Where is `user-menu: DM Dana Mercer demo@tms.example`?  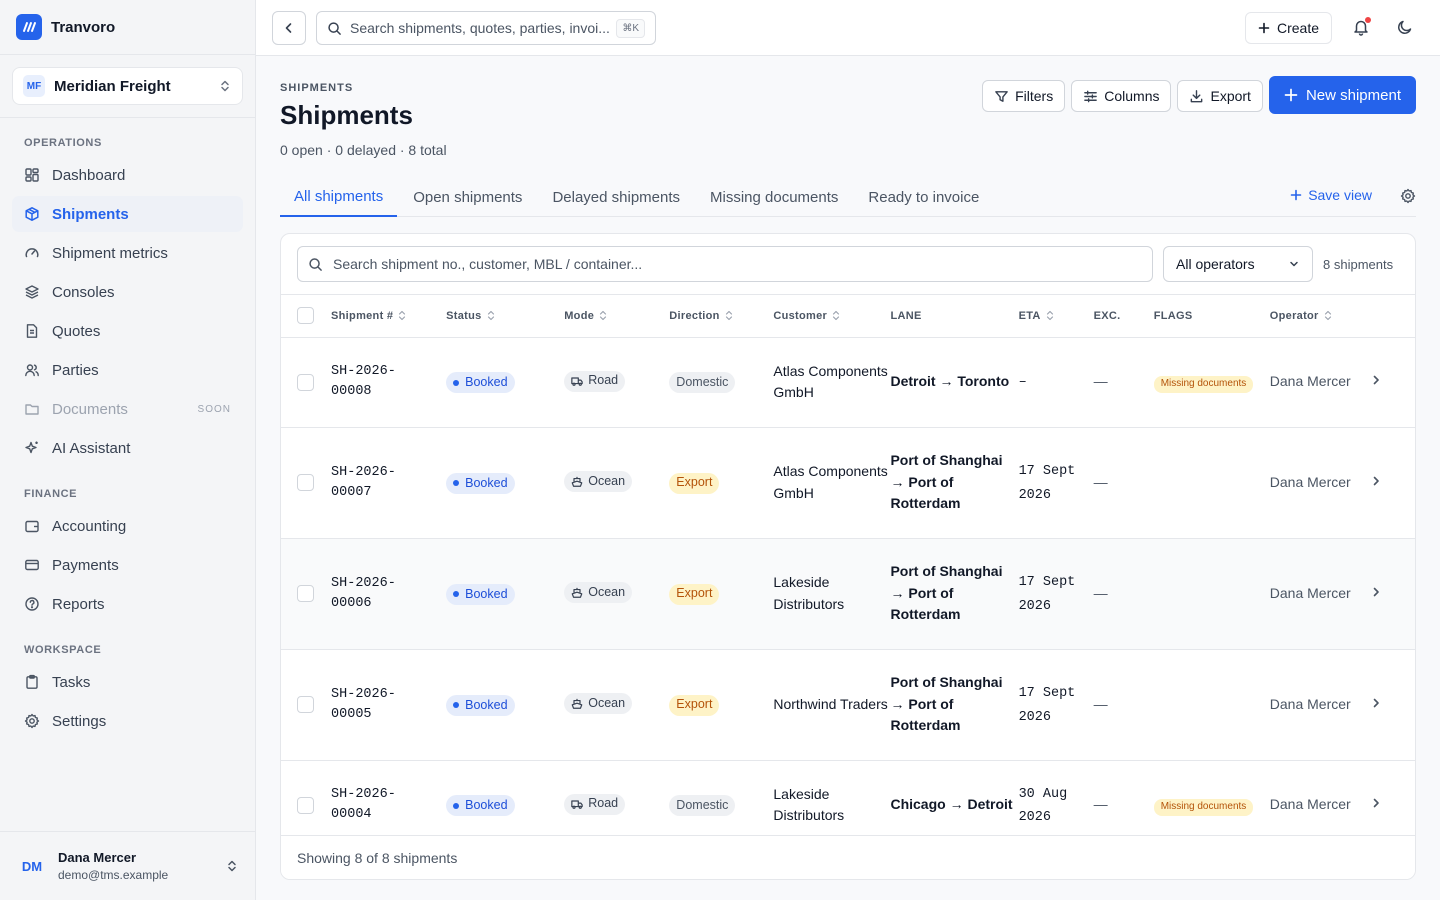 user-menu: DM Dana Mercer demo@tms.example is located at coordinates (127, 865).